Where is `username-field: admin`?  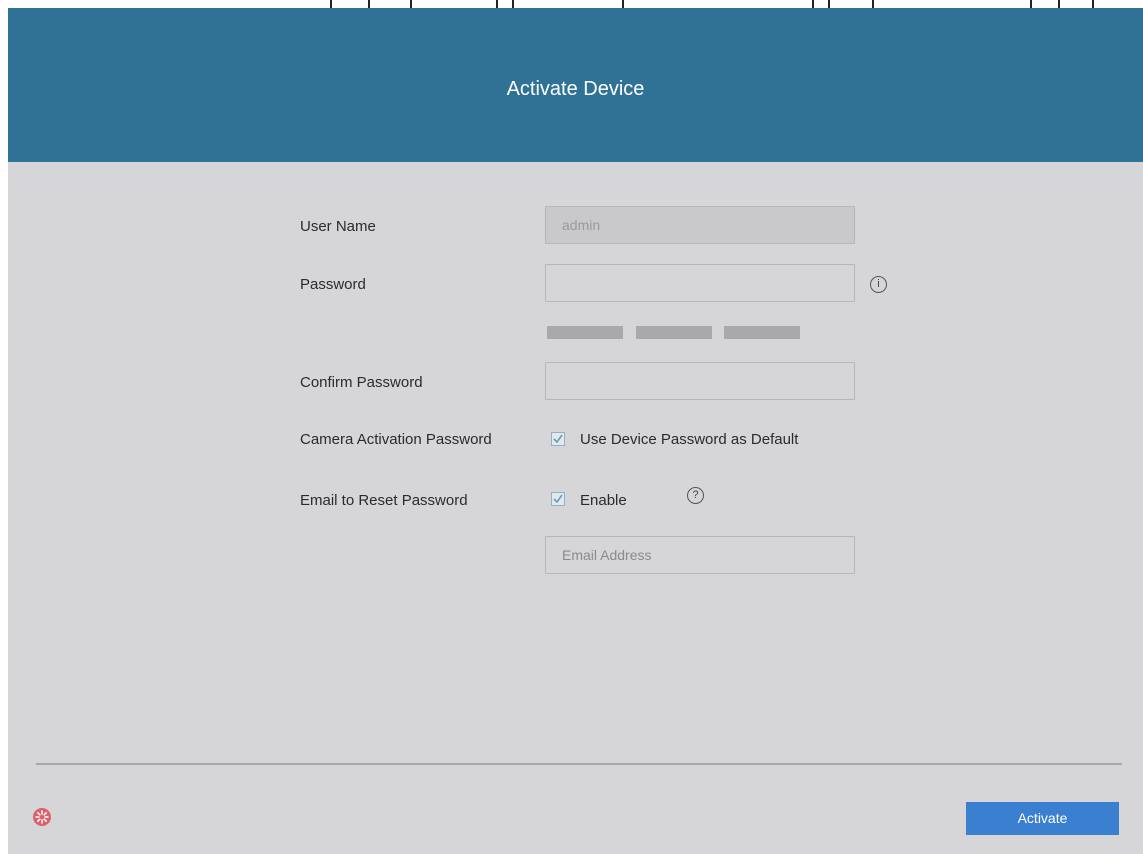
username-field: admin is located at coordinates (700, 225).